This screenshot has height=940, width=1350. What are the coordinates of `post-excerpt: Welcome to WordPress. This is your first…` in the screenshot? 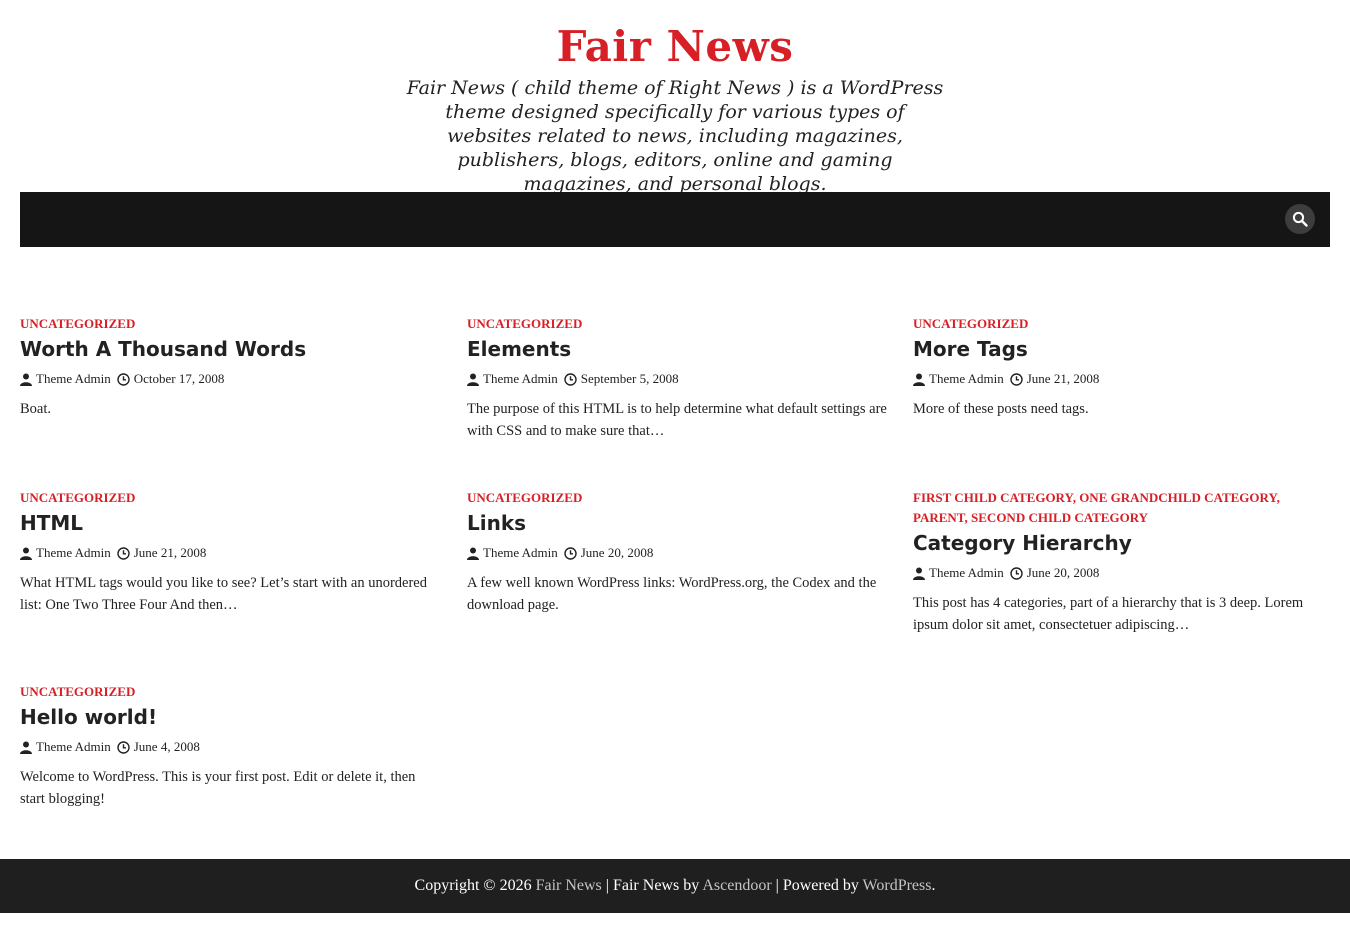 It's located at (218, 788).